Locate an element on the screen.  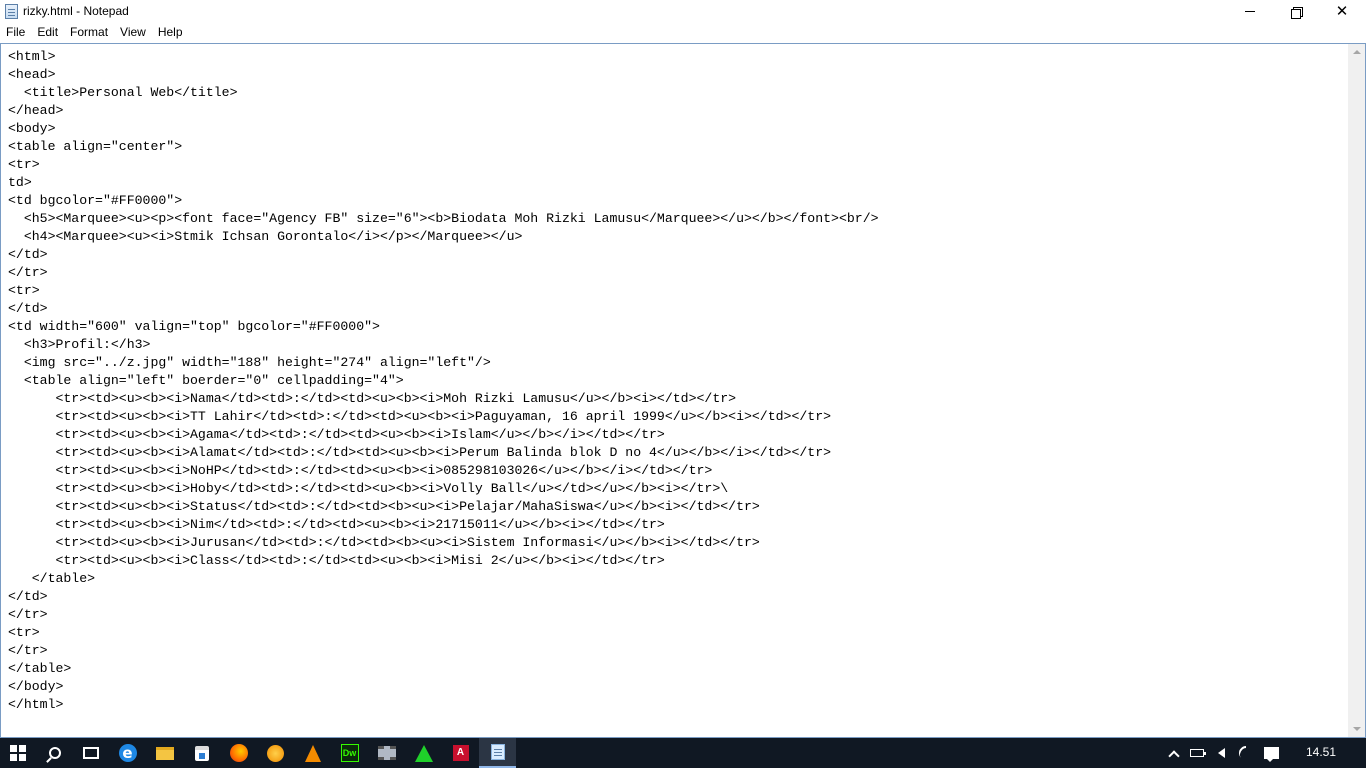
wifi-icon is located at coordinates (1246, 753).